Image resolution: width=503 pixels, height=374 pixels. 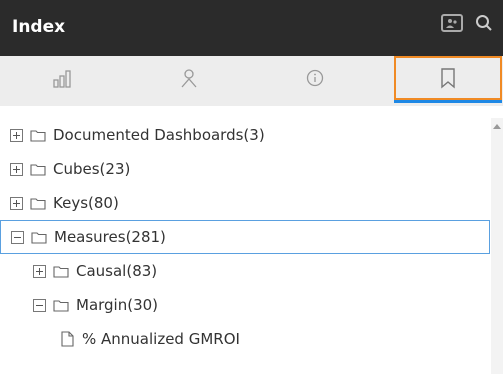 I want to click on tree-item-label: Keys(80), so click(x=86, y=203).